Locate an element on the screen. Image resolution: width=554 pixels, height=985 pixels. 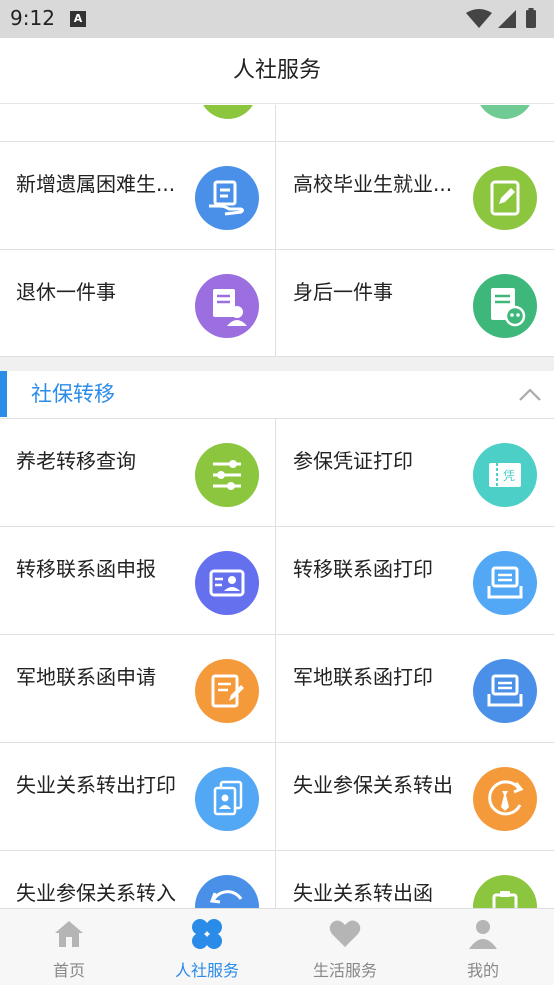
nav-label-mine: 我的 is located at coordinates (482, 970).